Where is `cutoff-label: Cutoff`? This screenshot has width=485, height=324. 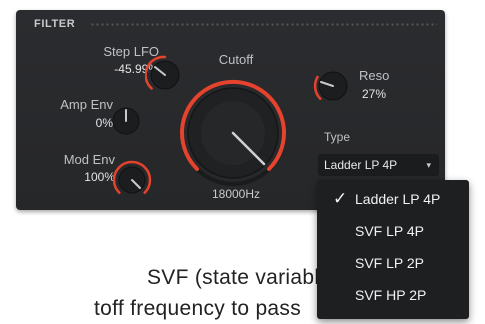 cutoff-label: Cutoff is located at coordinates (236, 59).